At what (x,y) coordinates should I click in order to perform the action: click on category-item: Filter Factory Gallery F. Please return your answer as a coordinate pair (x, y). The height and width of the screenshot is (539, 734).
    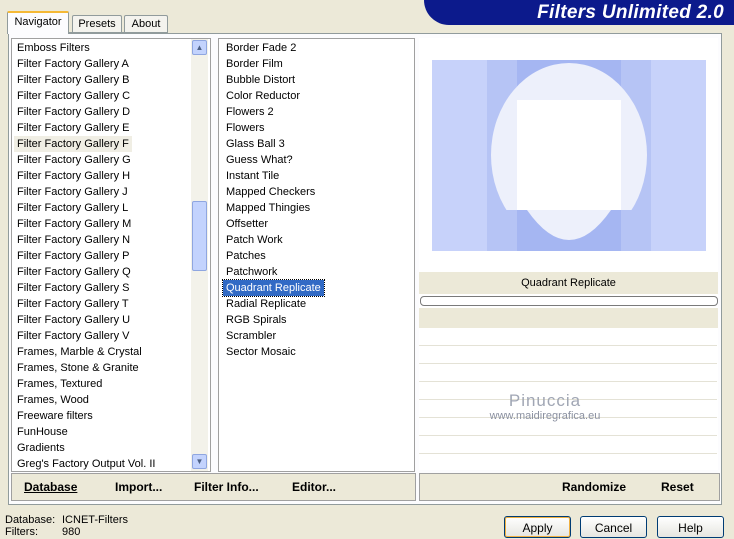
    Looking at the image, I should click on (73, 144).